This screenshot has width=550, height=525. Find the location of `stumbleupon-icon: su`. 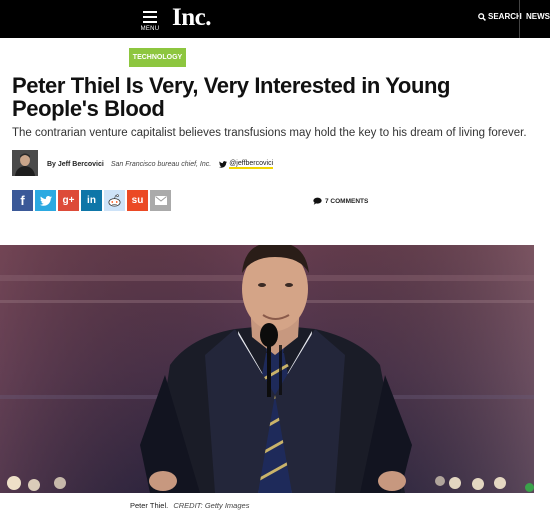

stumbleupon-icon: su is located at coordinates (137, 200).